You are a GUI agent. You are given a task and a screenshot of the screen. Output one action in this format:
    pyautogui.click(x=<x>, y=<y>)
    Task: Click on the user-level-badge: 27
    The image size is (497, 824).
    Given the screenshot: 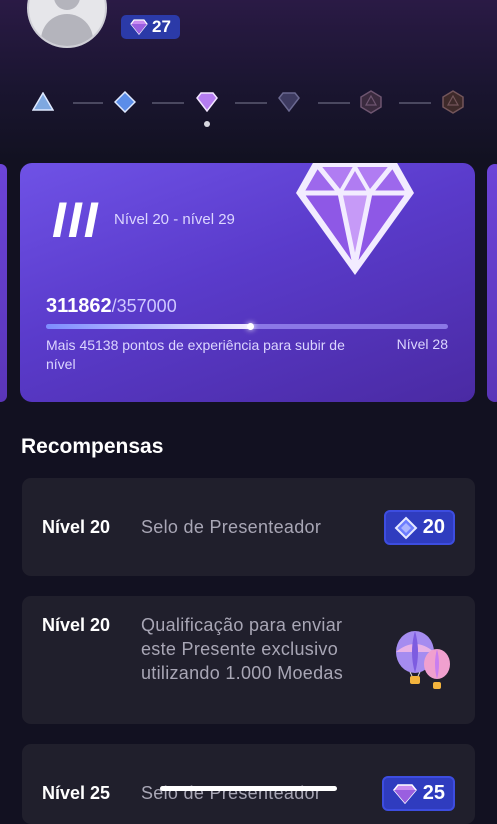 What is the action you would take?
    pyautogui.click(x=150, y=27)
    